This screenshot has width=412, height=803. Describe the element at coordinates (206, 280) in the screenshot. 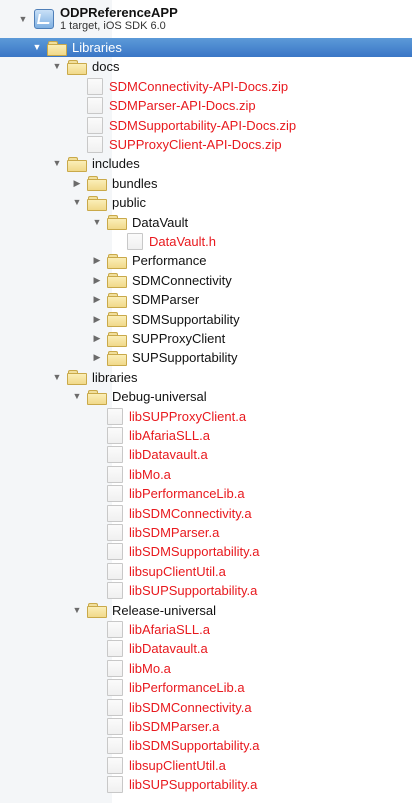

I see `folder-row-sdmconnectivity: ▶ SDMConnectivity` at that location.